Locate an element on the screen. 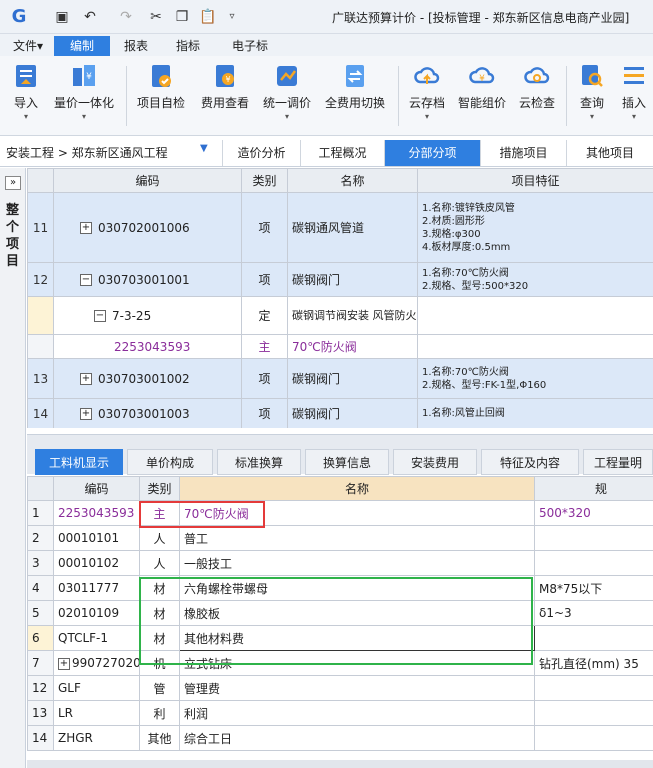  material-category: 其他 is located at coordinates (159, 738).